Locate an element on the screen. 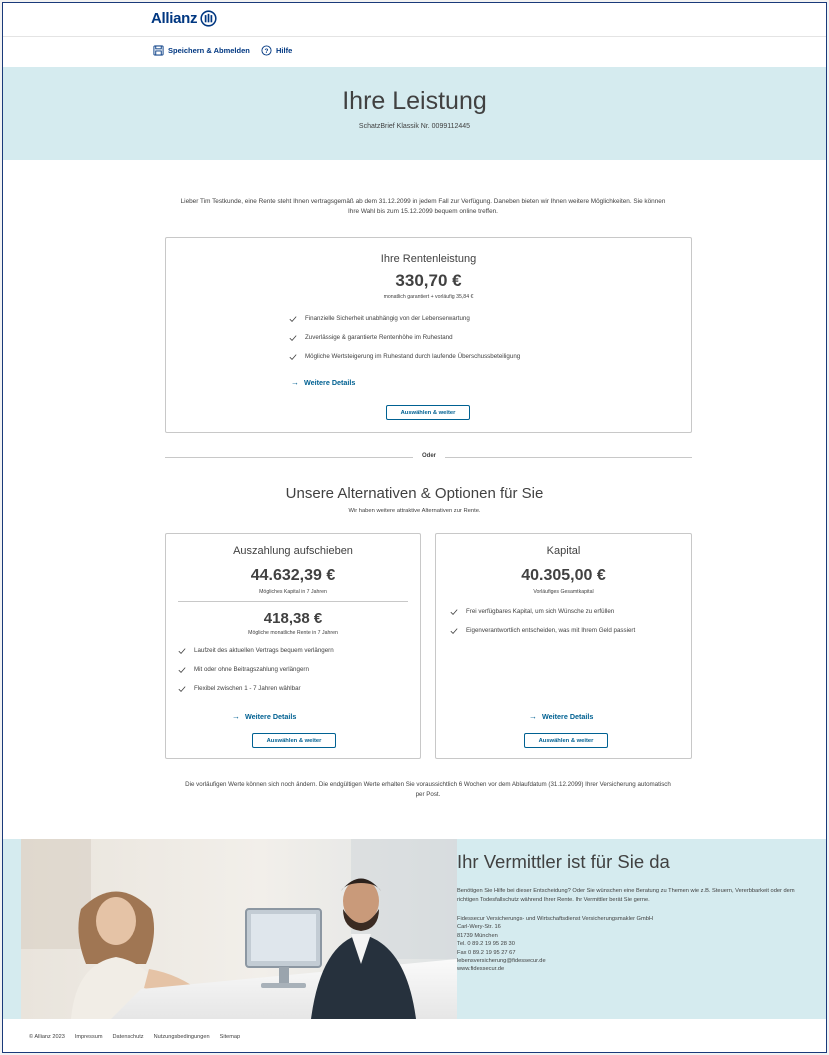 This screenshot has width=829, height=1055. feature-text: Mit oder ohne Beitragszahlung verlängern is located at coordinates (251, 669).